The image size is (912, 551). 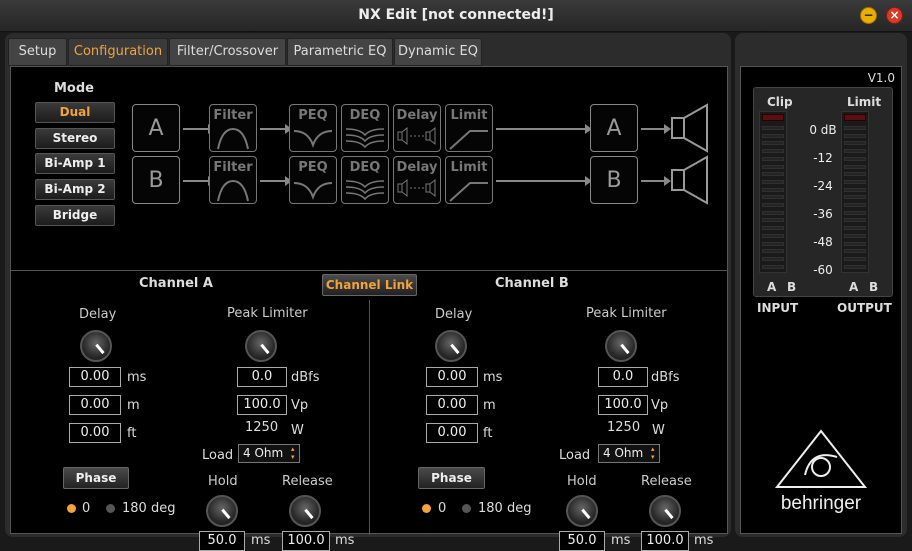 I want to click on window-title: NX Edit [not connected!], so click(x=456, y=15).